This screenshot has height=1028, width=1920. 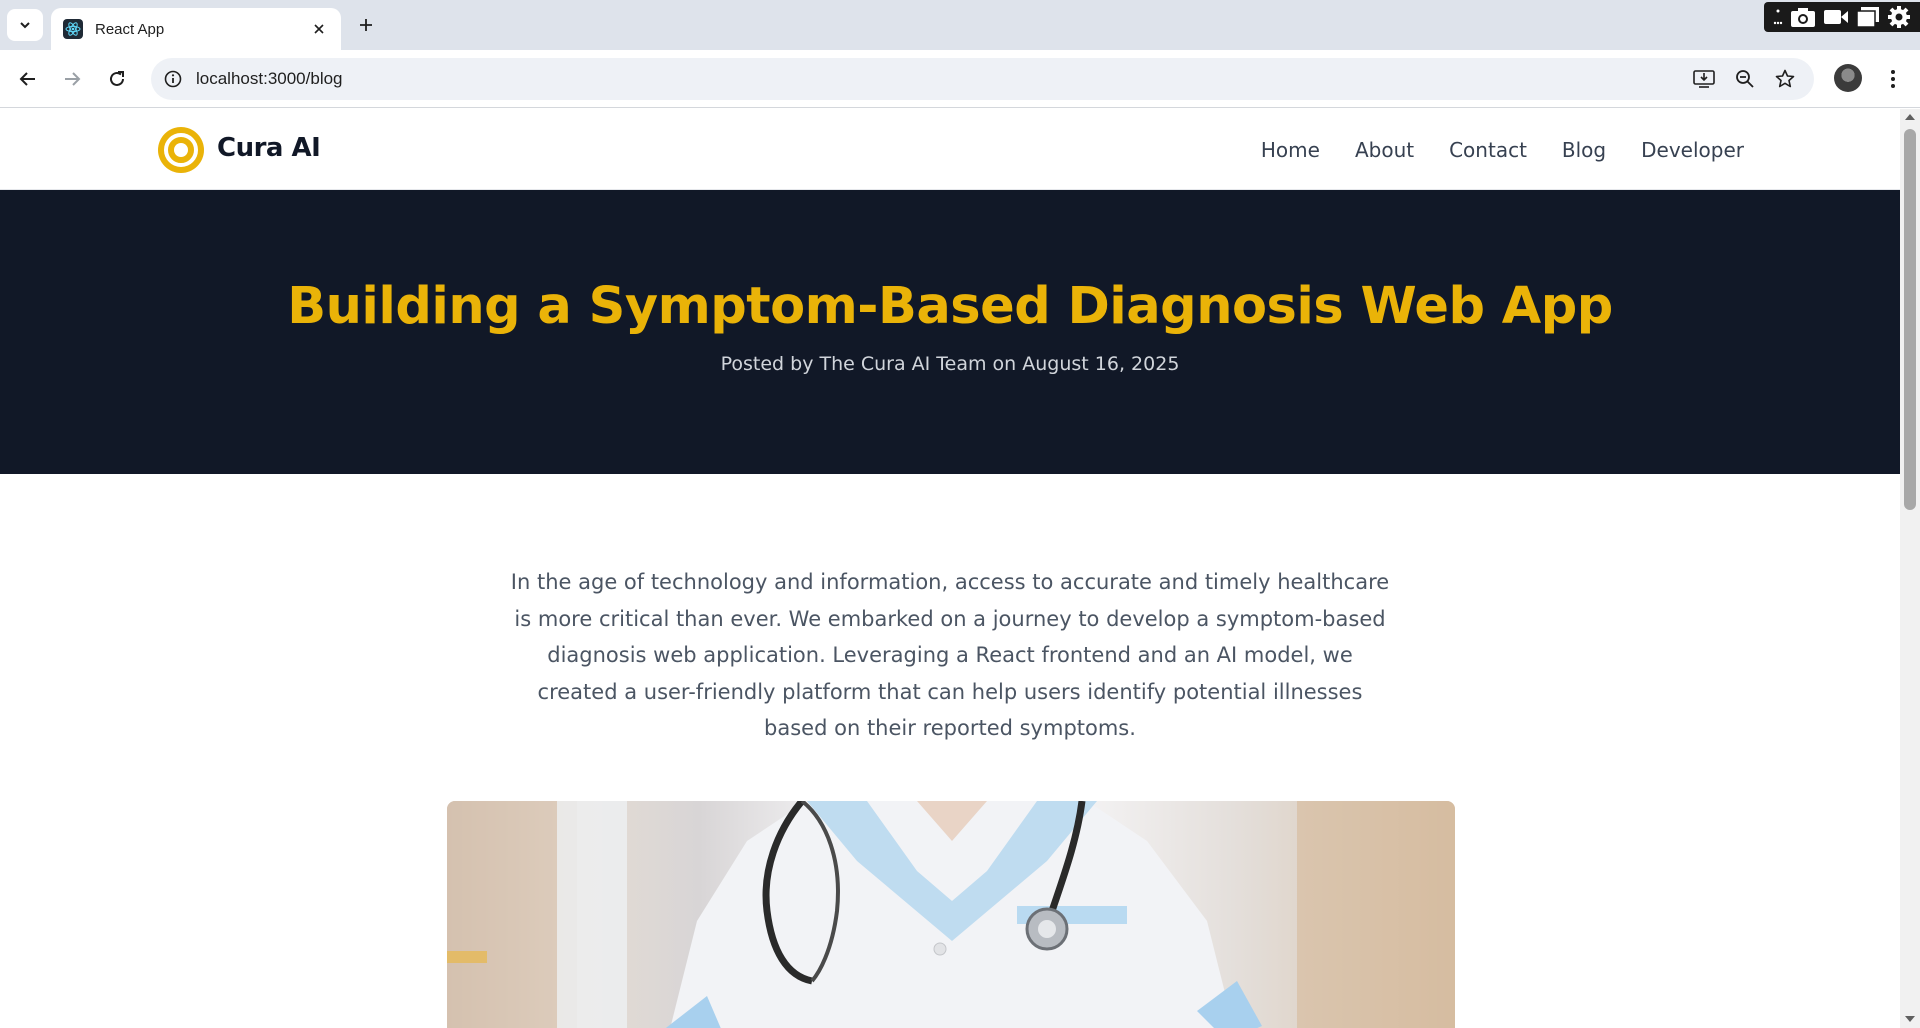 What do you see at coordinates (1910, 319) in the screenshot?
I see `scroll-thumb` at bounding box center [1910, 319].